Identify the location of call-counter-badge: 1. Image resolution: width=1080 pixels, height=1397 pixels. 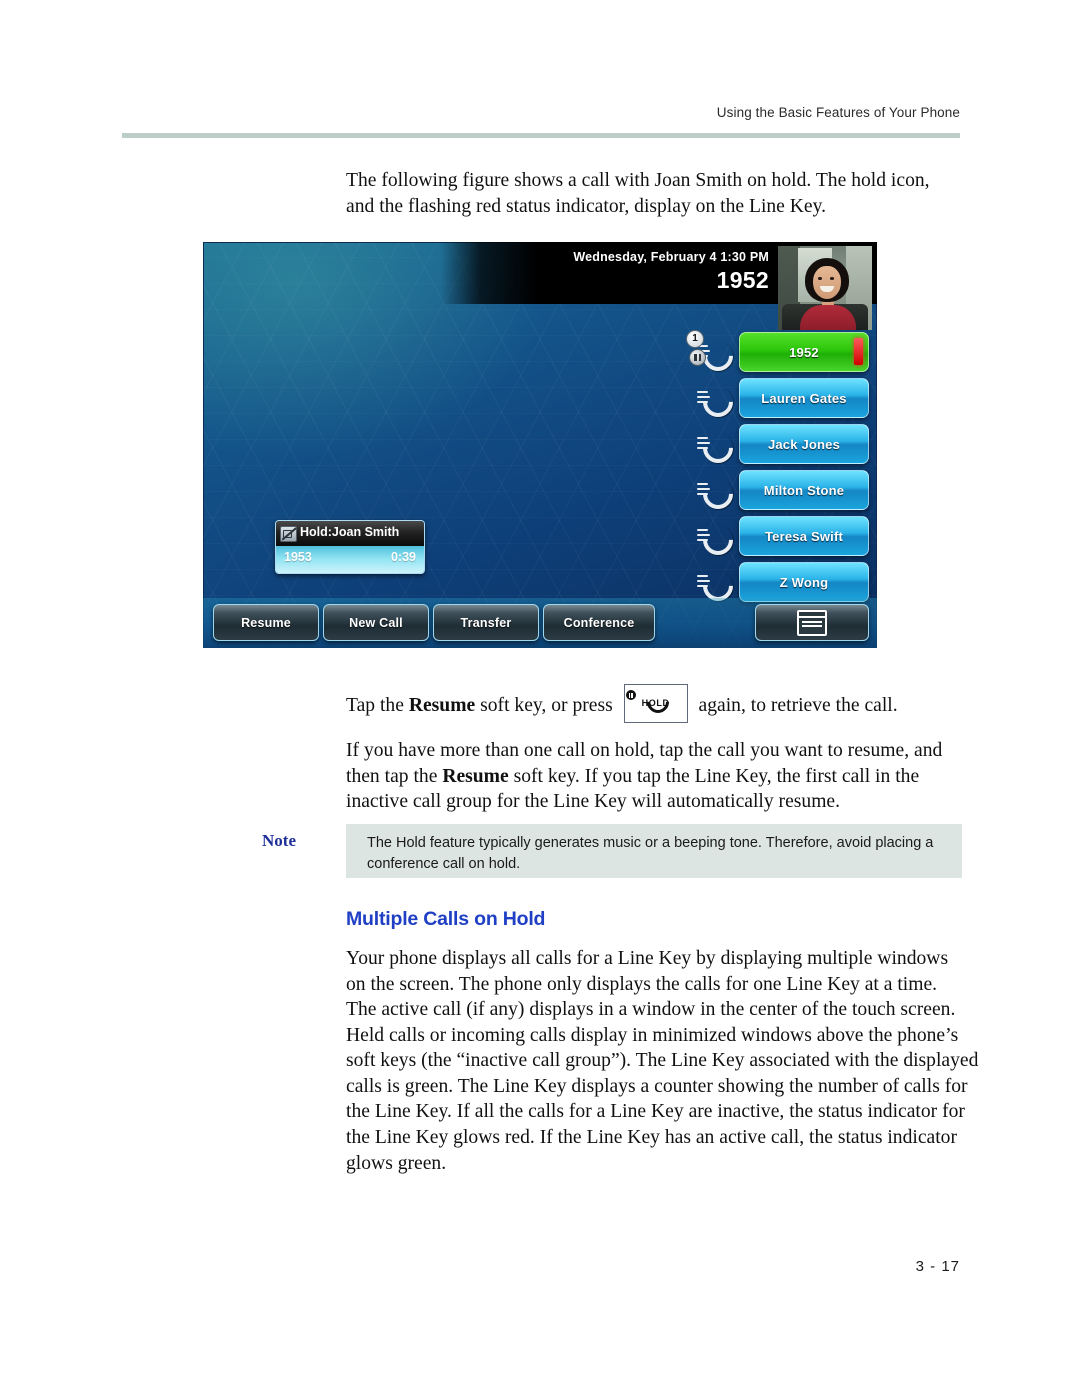
(695, 339).